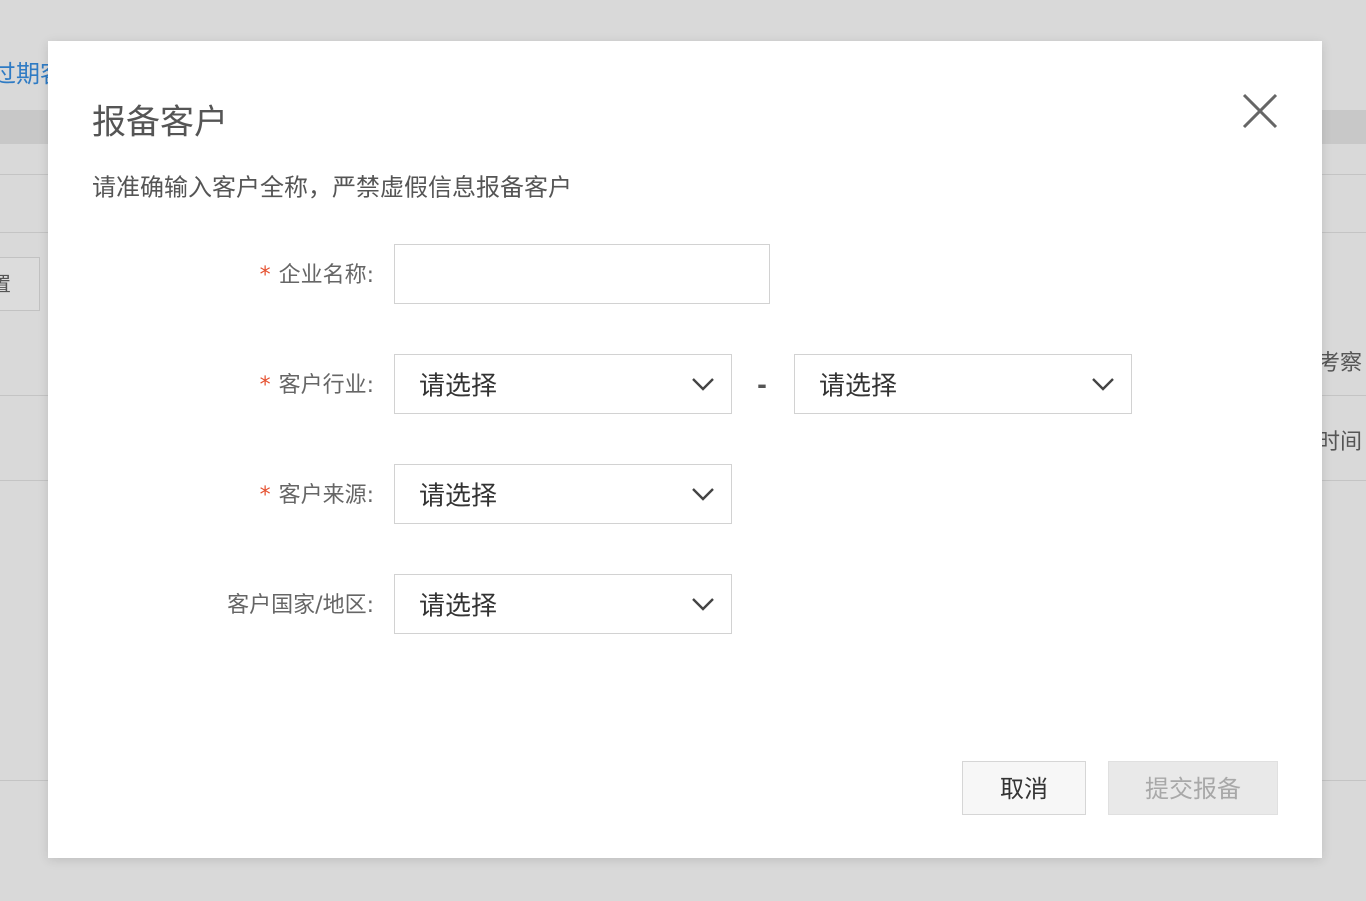 This screenshot has width=1366, height=901. What do you see at coordinates (563, 604) in the screenshot?
I see `country-select: 请选择` at bounding box center [563, 604].